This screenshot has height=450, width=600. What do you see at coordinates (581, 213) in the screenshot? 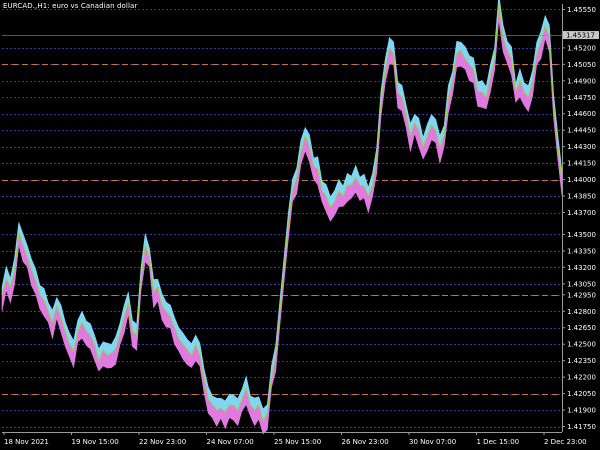
I see `price-tick-label: 1.43700` at bounding box center [581, 213].